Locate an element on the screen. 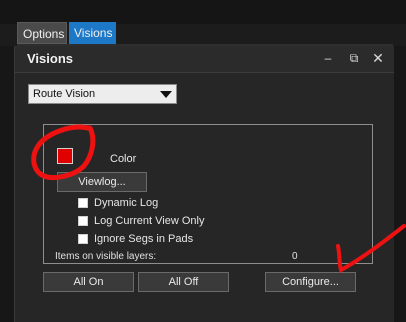  tab-strip: Options Visions is located at coordinates (203, 23).